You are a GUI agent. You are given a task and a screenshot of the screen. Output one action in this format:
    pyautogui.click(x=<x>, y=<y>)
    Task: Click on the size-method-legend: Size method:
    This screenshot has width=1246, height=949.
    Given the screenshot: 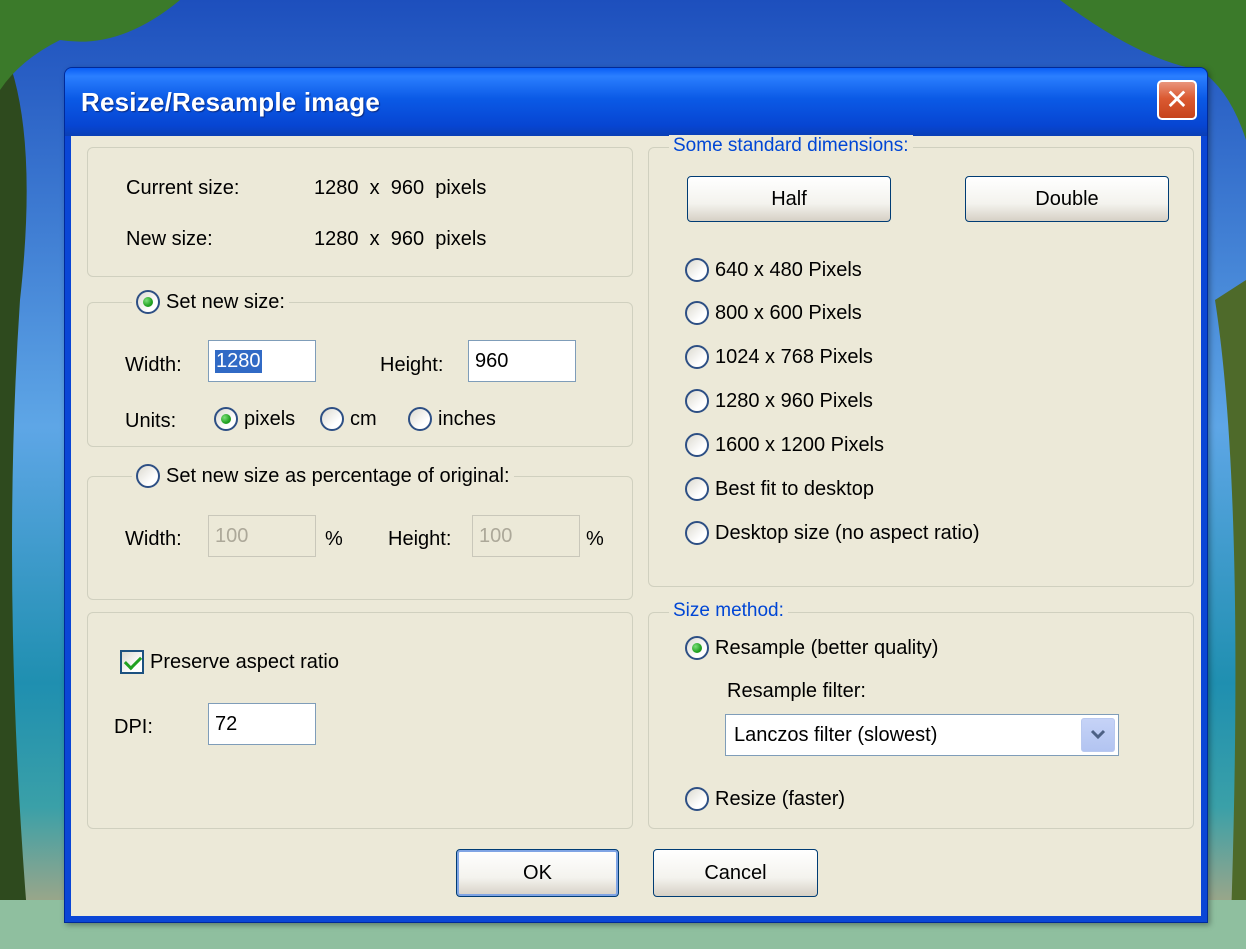 What is the action you would take?
    pyautogui.click(x=728, y=611)
    